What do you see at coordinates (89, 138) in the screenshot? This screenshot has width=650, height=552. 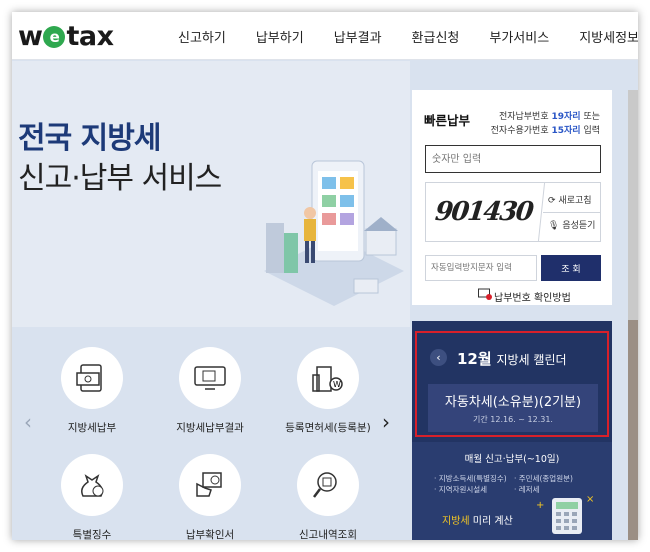 I see `hero-title-line1: 전국 지방세` at bounding box center [89, 138].